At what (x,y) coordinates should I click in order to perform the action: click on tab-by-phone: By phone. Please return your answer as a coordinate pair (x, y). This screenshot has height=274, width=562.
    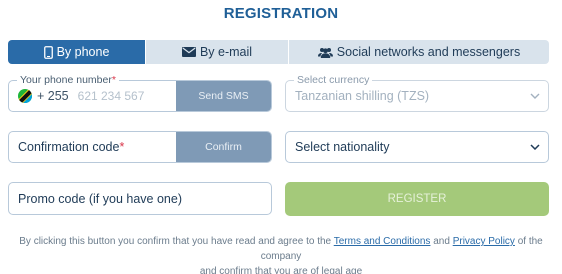
    Looking at the image, I should click on (77, 52).